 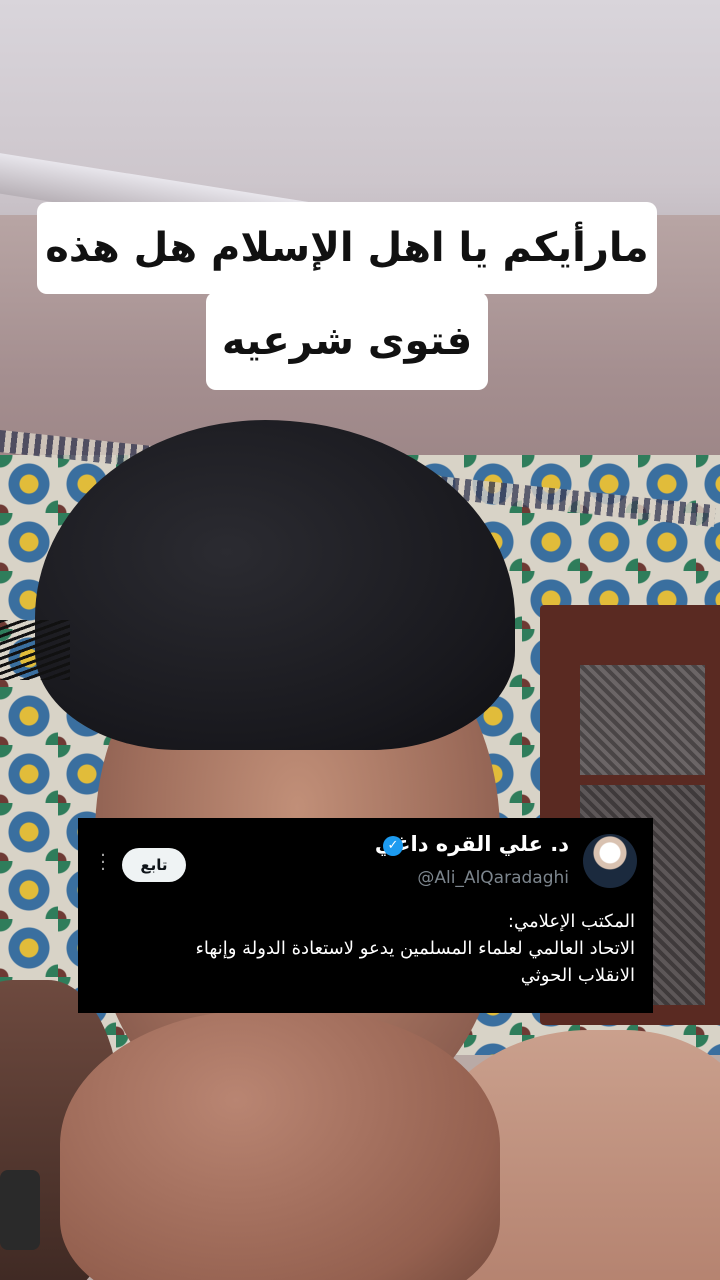 I want to click on tweet-text-line-3: الانقلاب الحوثي, so click(x=577, y=975).